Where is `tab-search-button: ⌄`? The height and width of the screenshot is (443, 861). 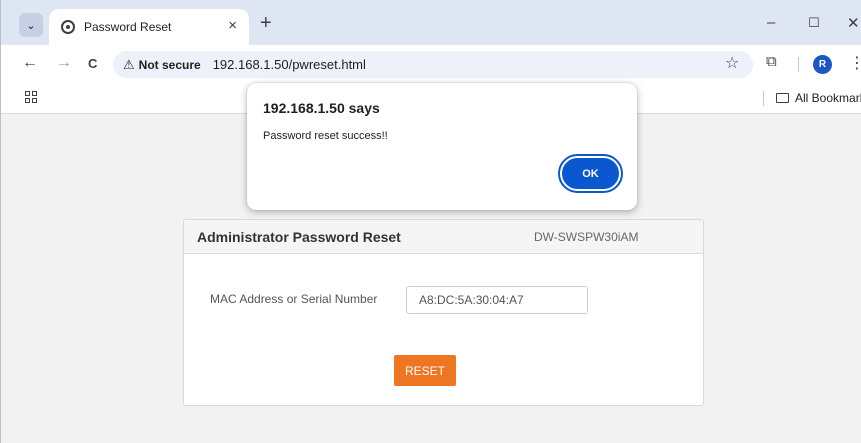
tab-search-button: ⌄ is located at coordinates (31, 25).